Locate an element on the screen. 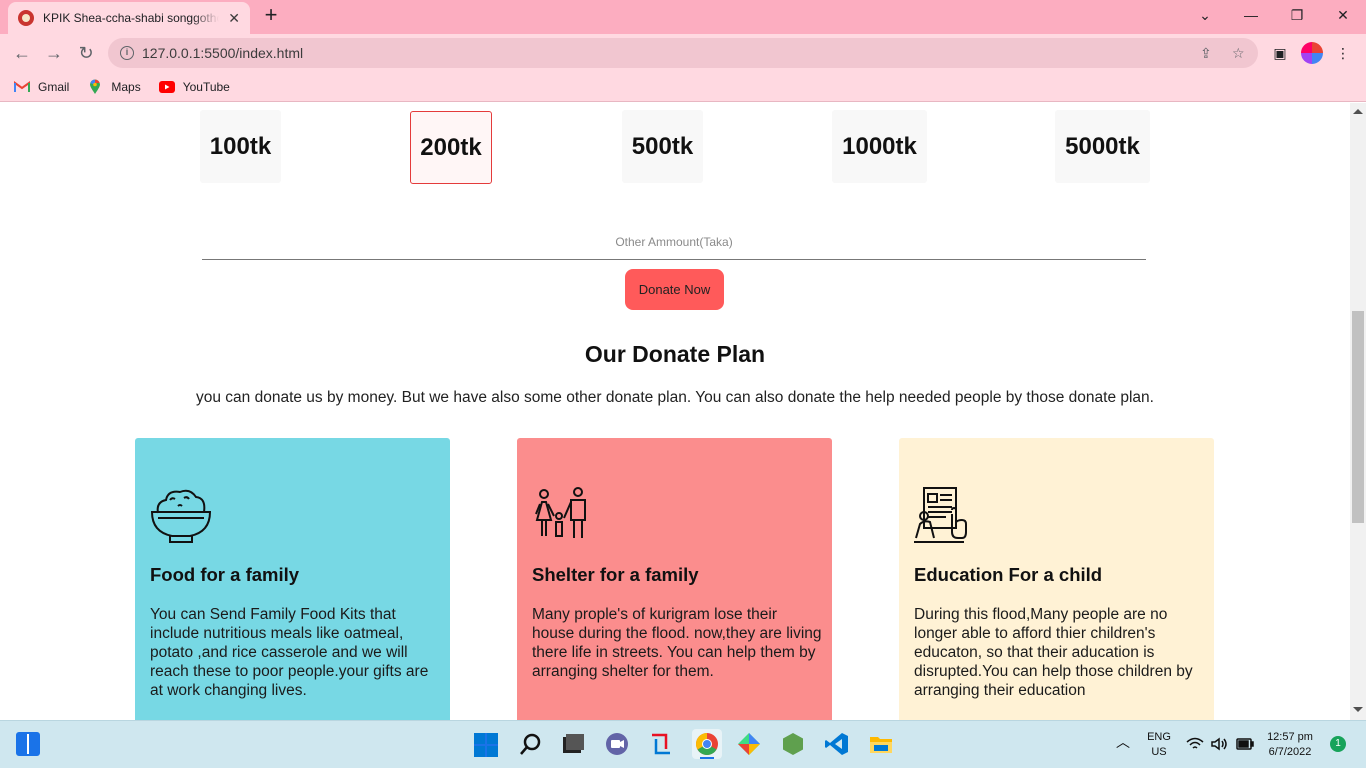  address-bar: i 127.0.0.1:5500/index.html ⇪ ☆ is located at coordinates (683, 53).